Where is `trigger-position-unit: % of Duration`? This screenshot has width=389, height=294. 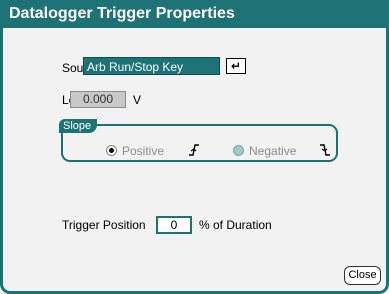 trigger-position-unit: % of Duration is located at coordinates (235, 225).